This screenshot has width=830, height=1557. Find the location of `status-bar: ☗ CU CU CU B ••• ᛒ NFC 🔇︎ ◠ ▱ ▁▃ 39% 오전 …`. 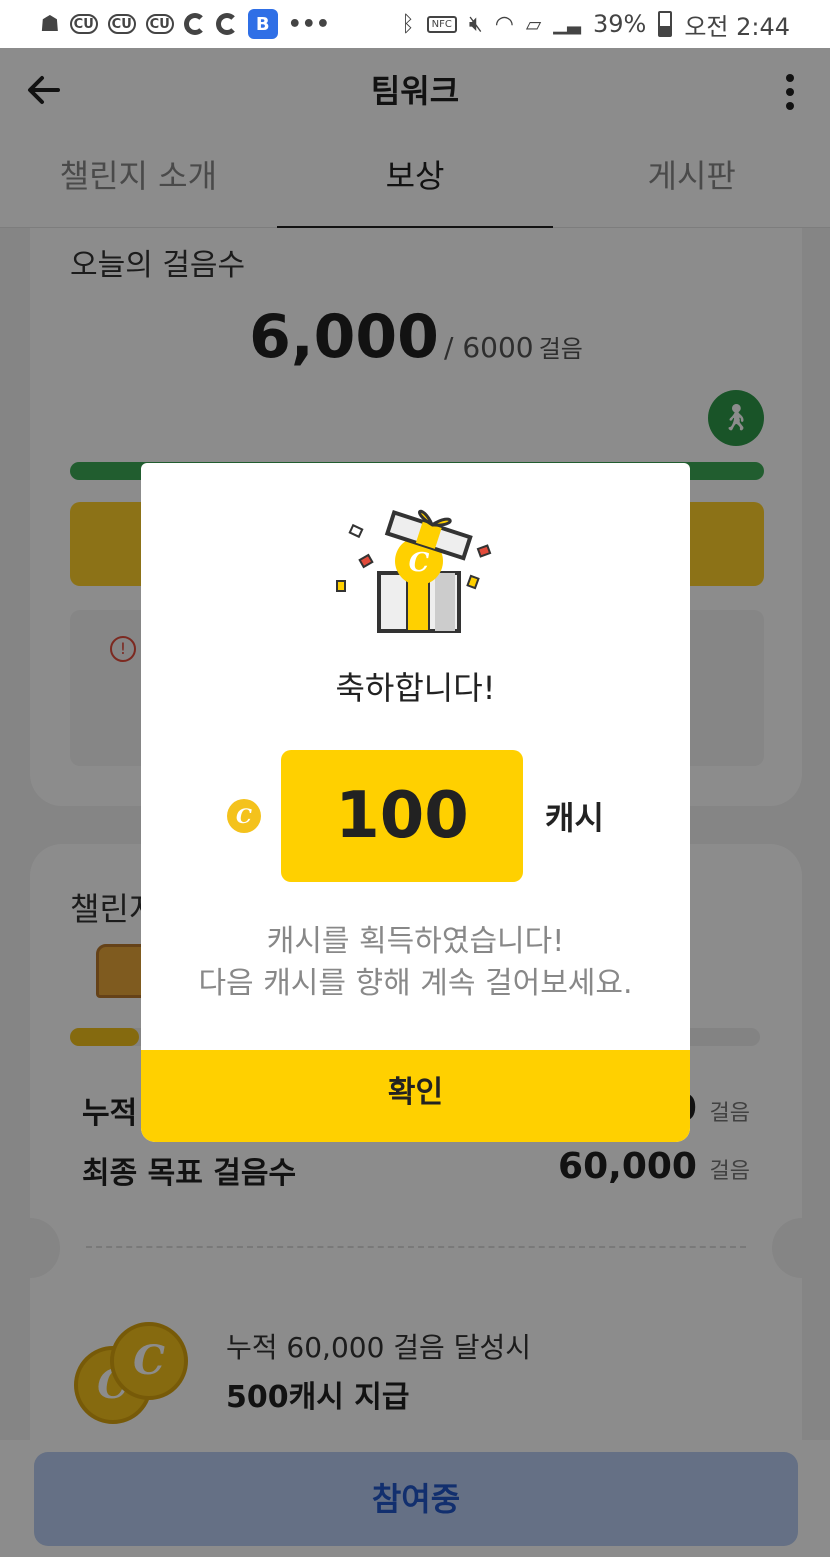

status-bar: ☗ CU CU CU B ••• ᛒ NFC 🔇︎ ◠ ▱ ▁▃ 39% 오전 … is located at coordinates (415, 24).